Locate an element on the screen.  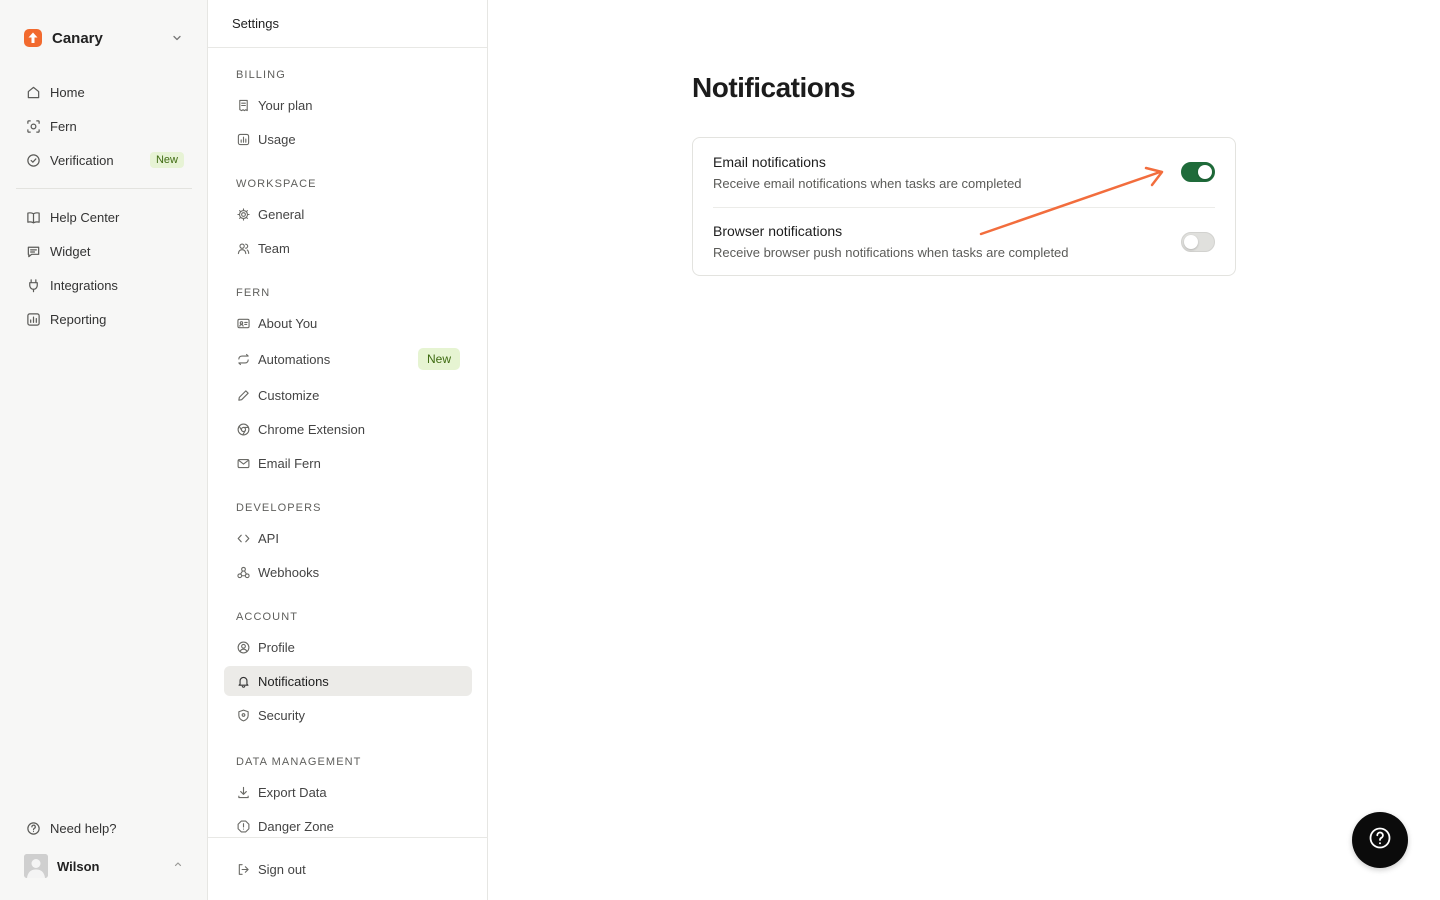
book-icon is located at coordinates (33, 217).